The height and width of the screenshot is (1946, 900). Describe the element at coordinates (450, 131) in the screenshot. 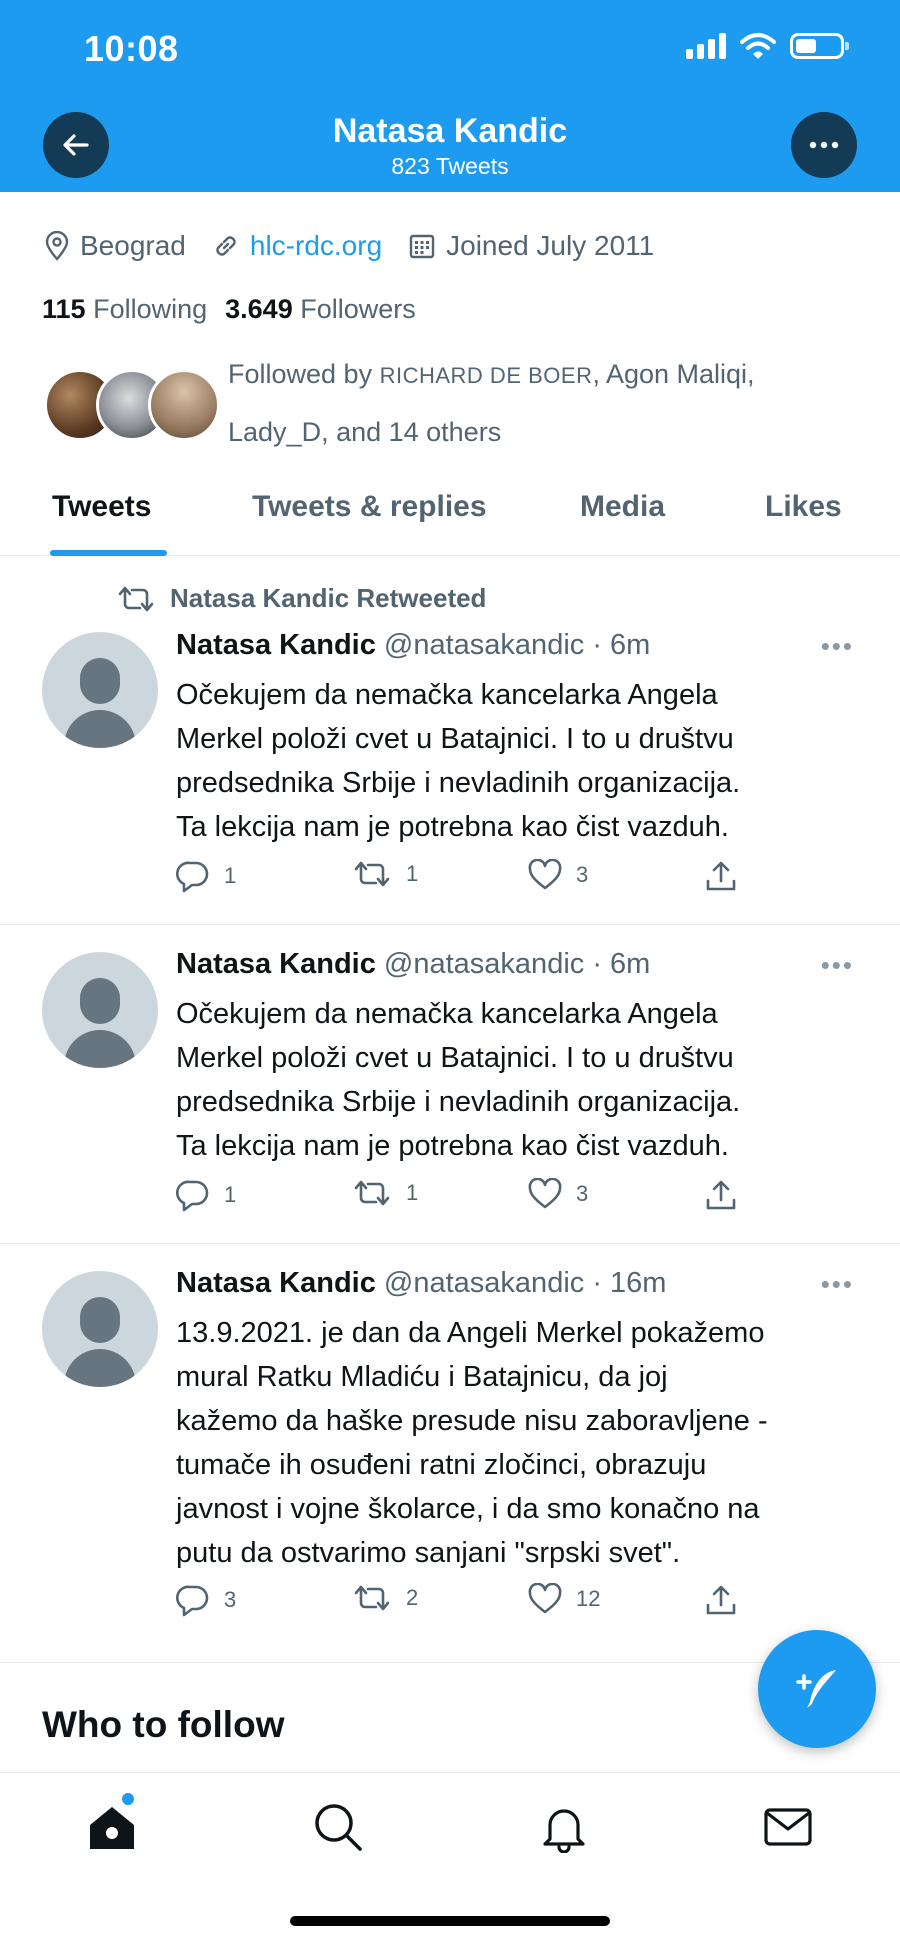

I see `page-title: Natasa Kandic` at that location.